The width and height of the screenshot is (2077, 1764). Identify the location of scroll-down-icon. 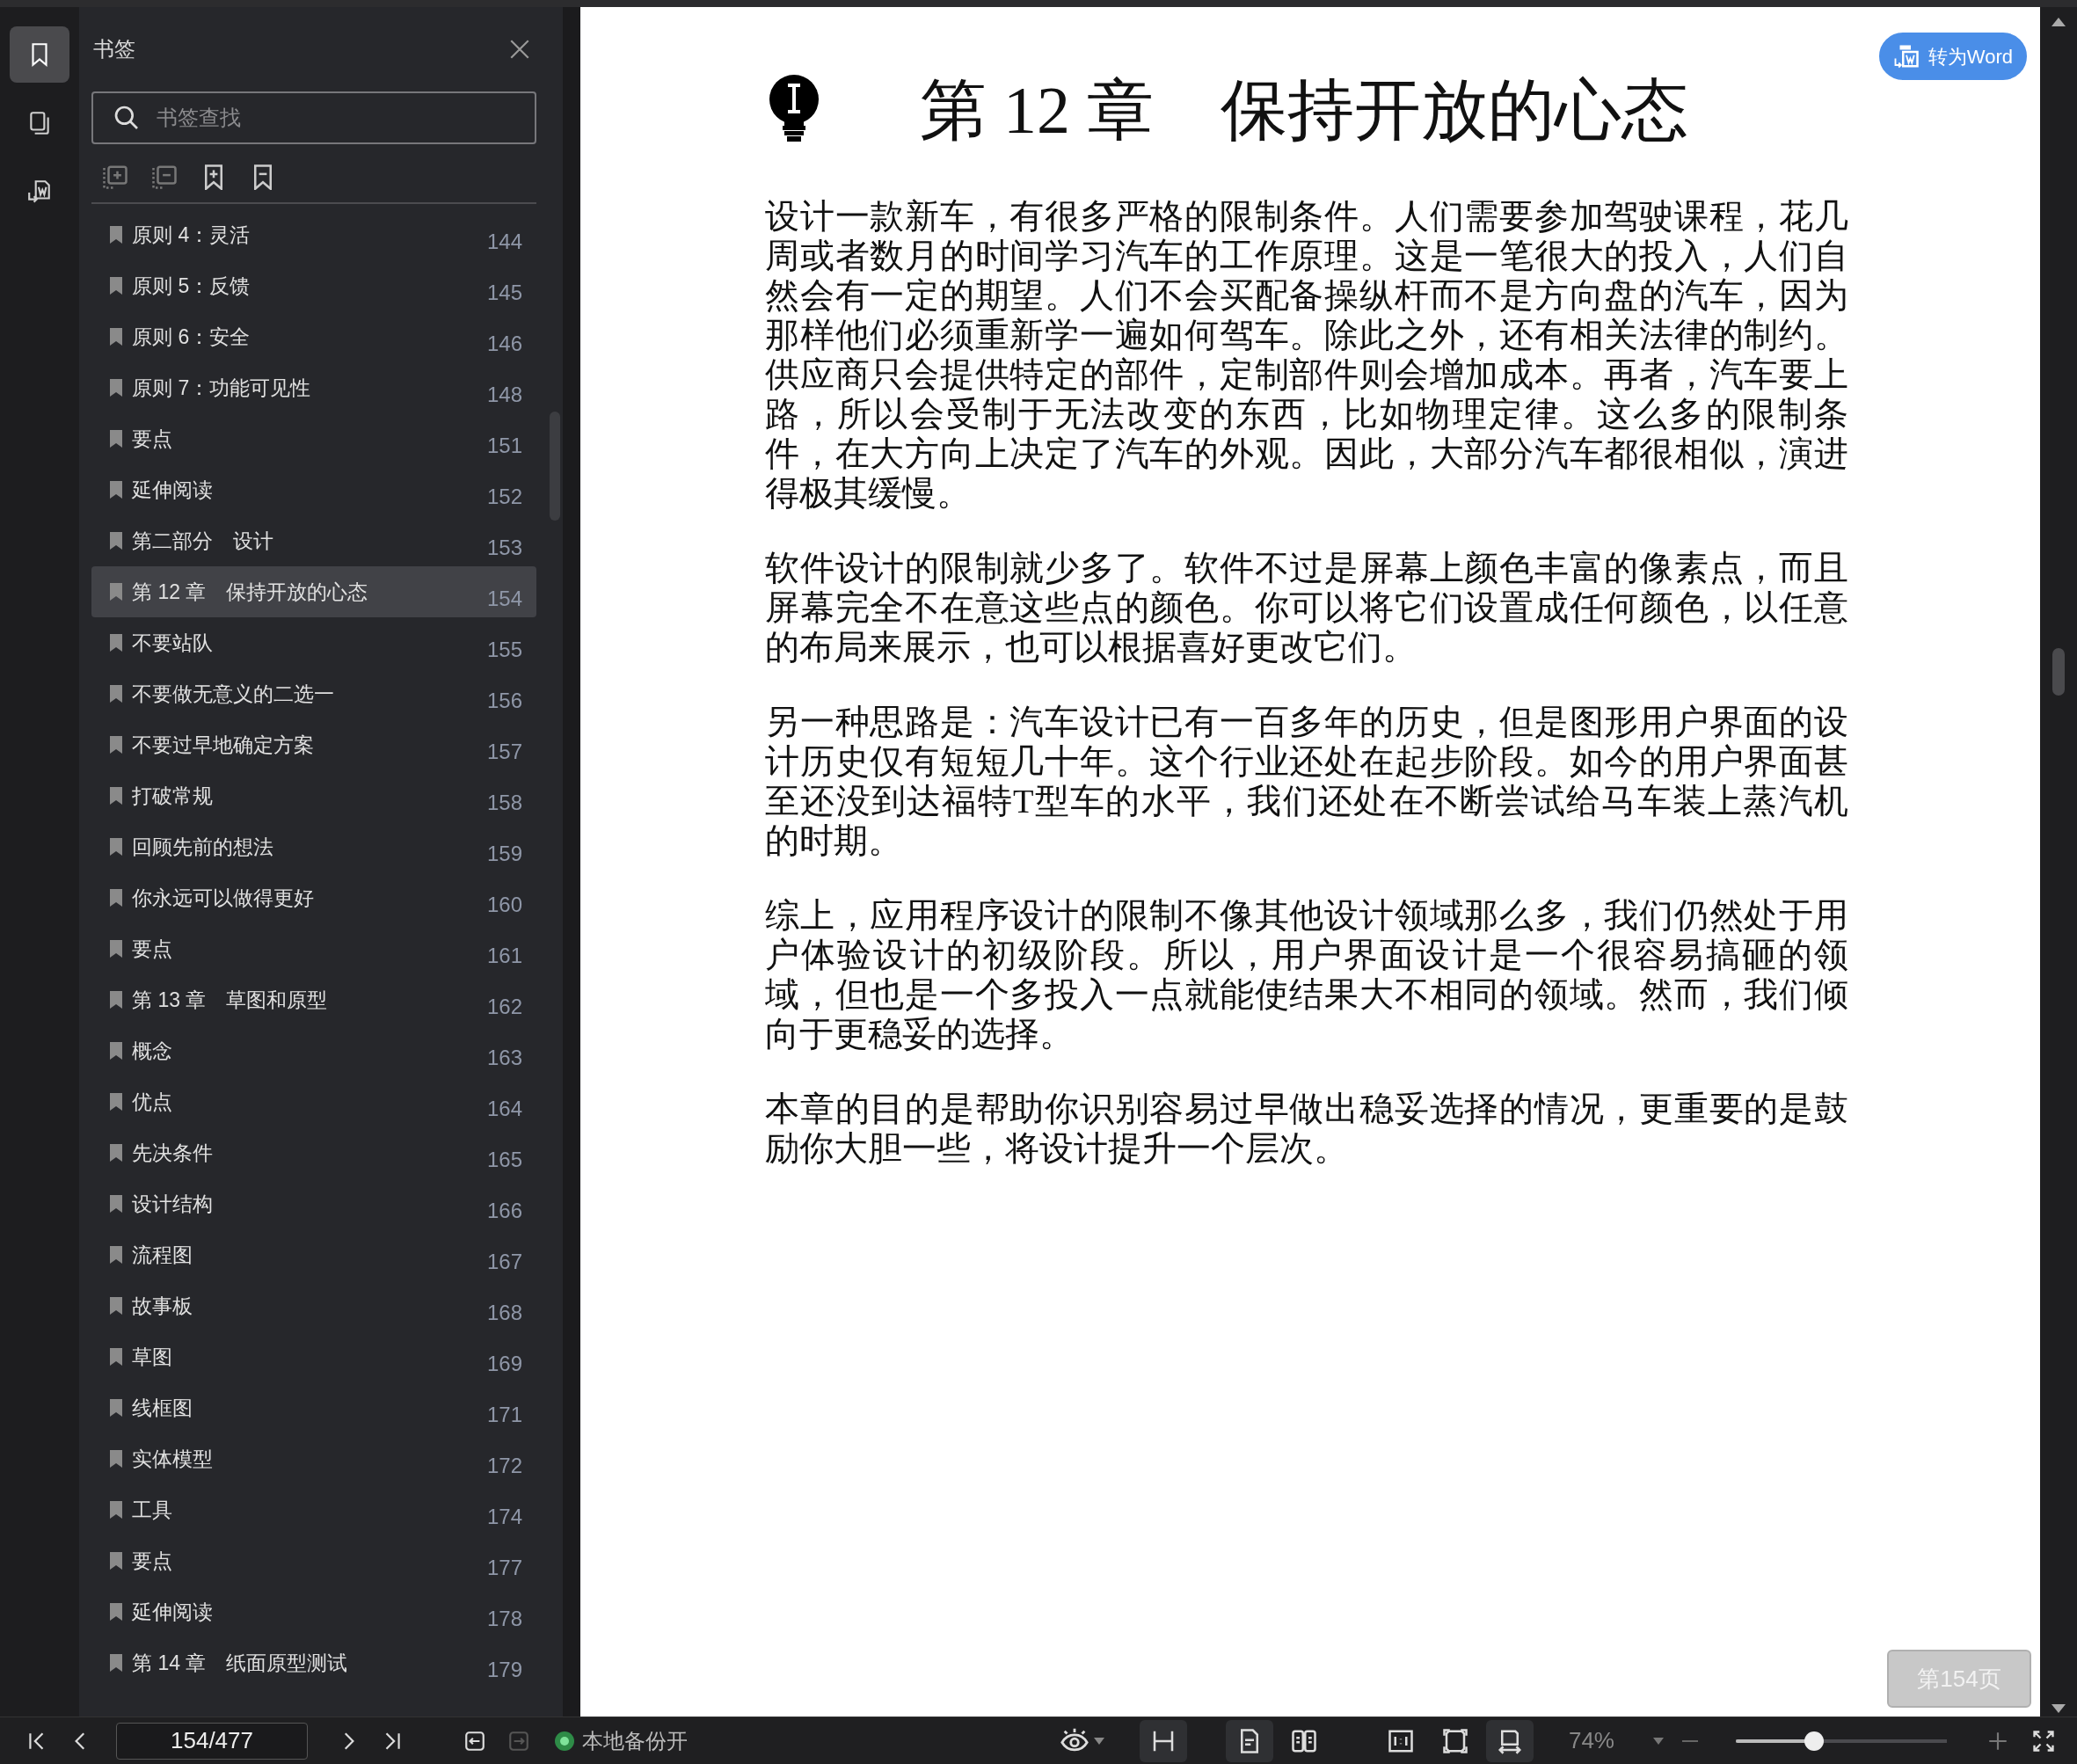
(2058, 1708).